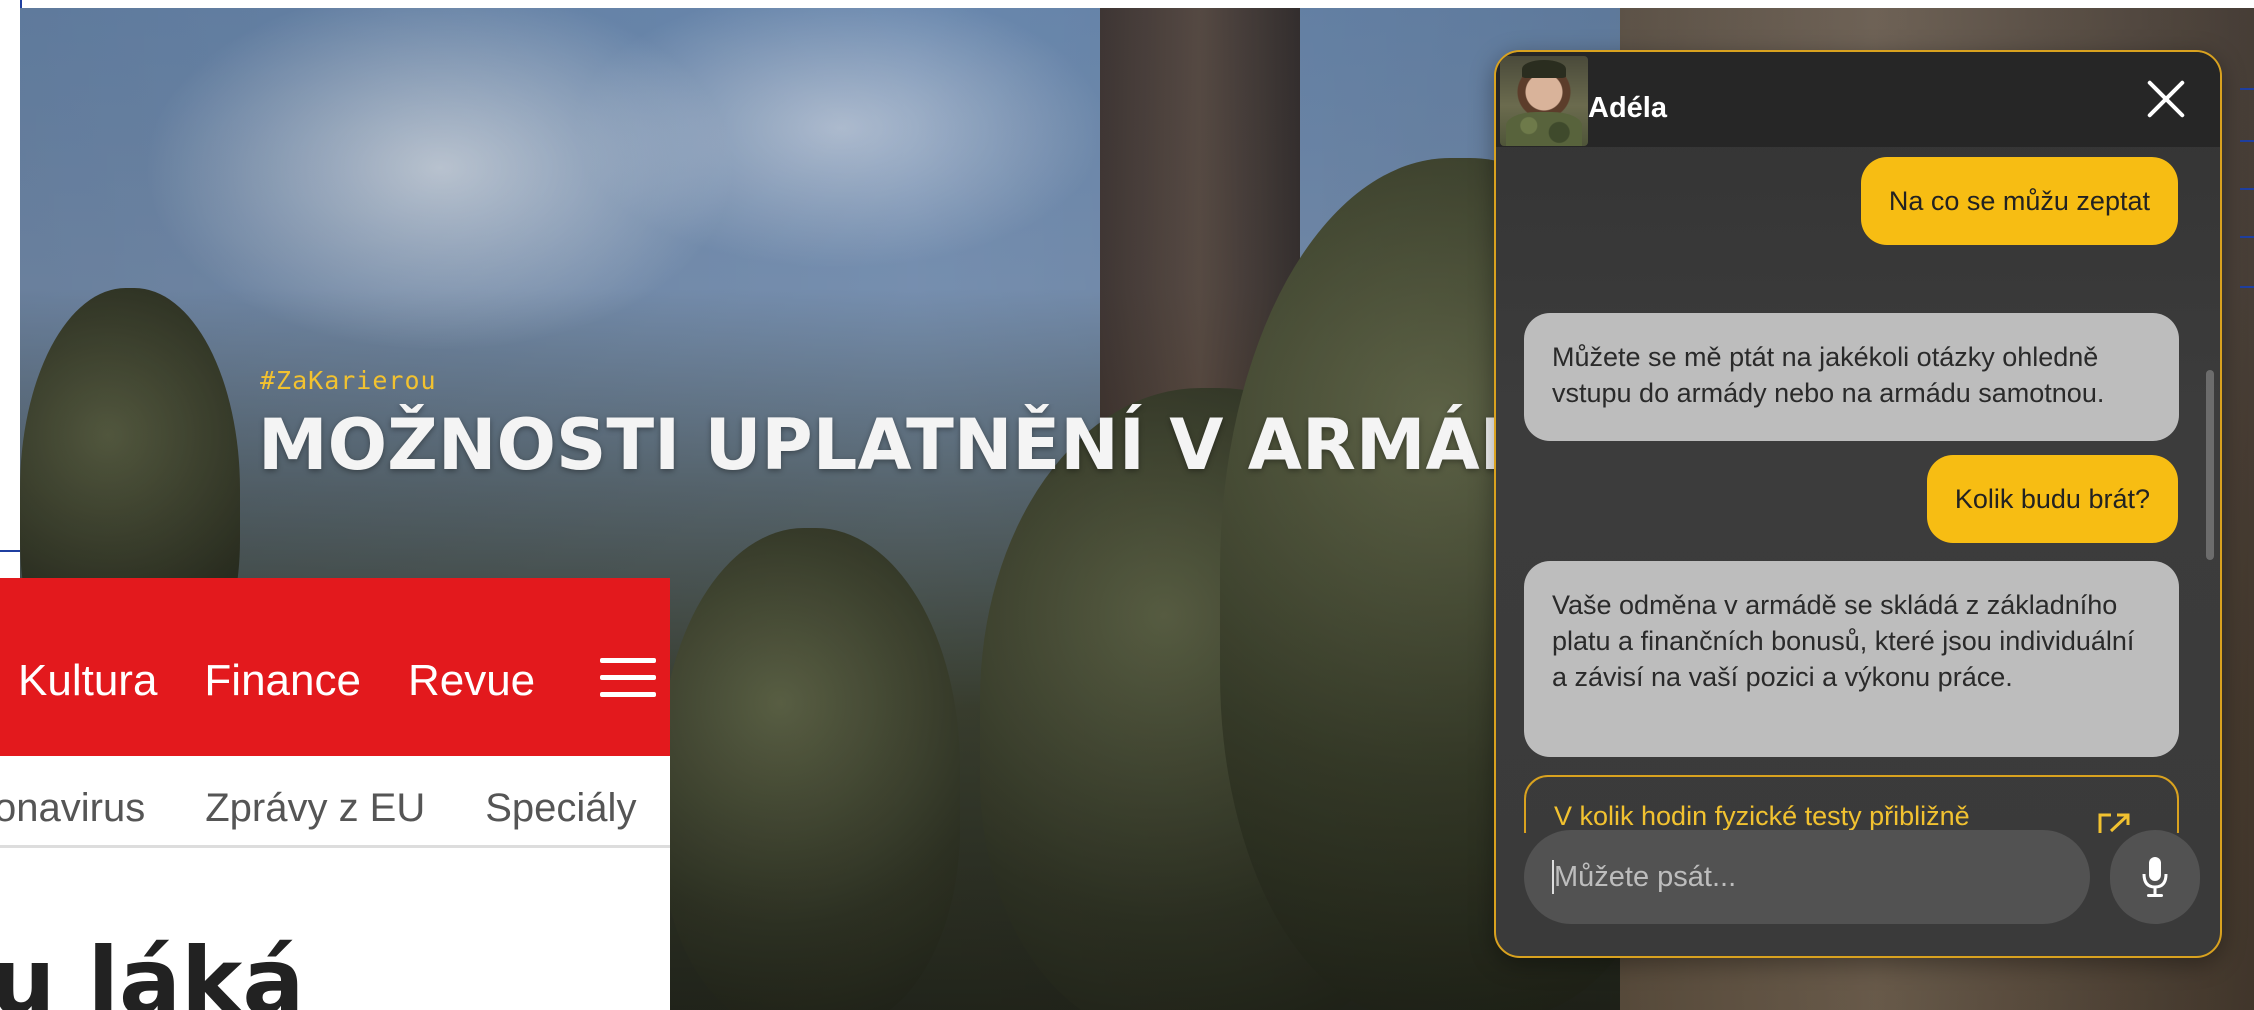 The image size is (2254, 1010). What do you see at coordinates (2210, 465) in the screenshot?
I see `chat-scrollbar` at bounding box center [2210, 465].